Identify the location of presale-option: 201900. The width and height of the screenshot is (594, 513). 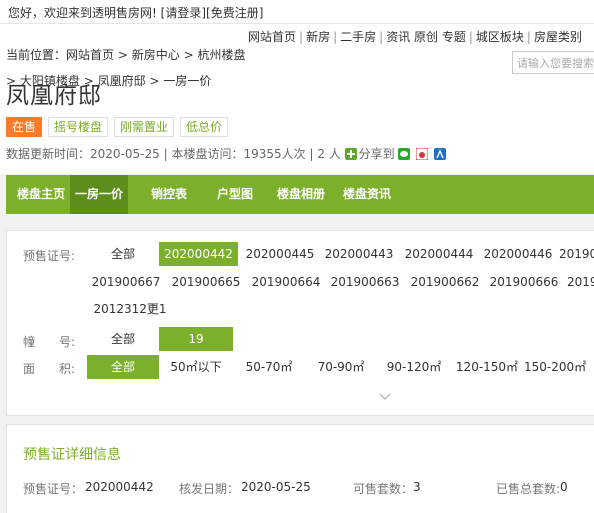
(576, 254).